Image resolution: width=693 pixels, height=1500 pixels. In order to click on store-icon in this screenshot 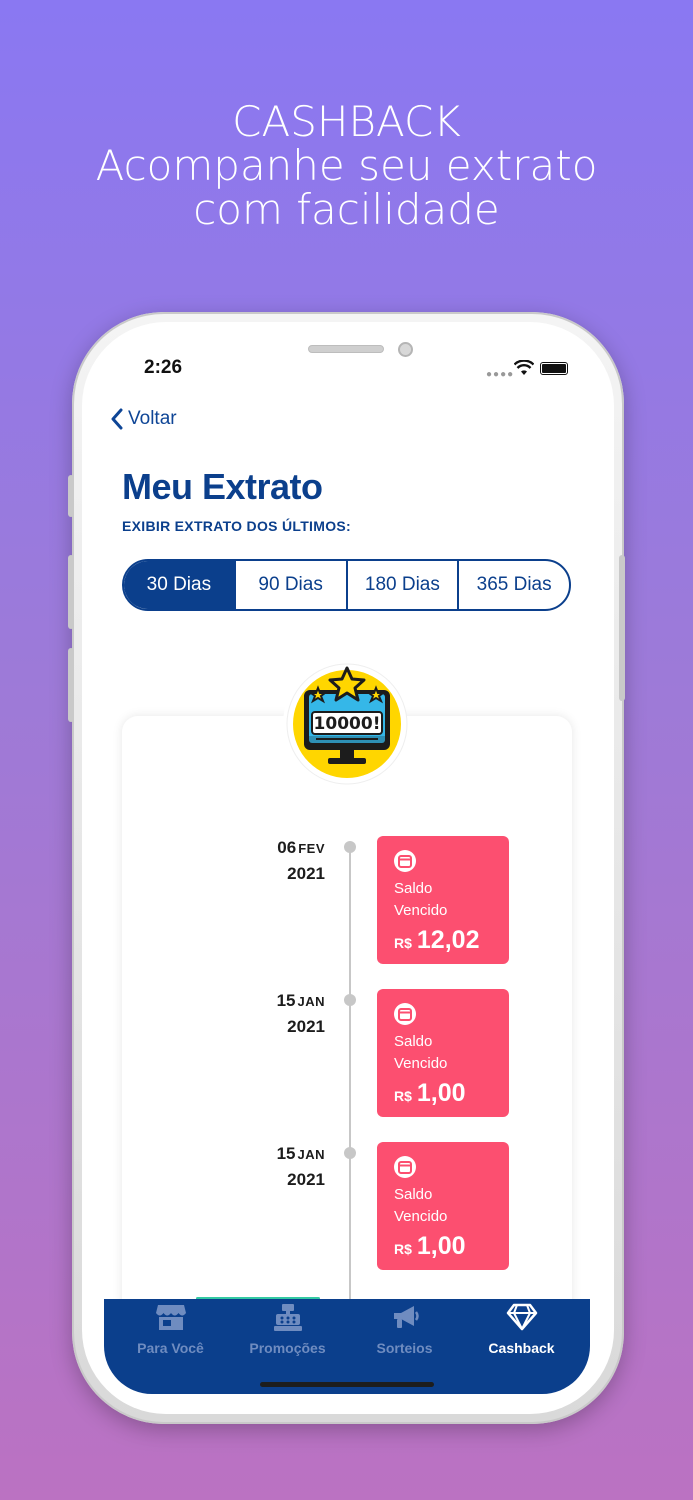, I will do `click(170, 1317)`.